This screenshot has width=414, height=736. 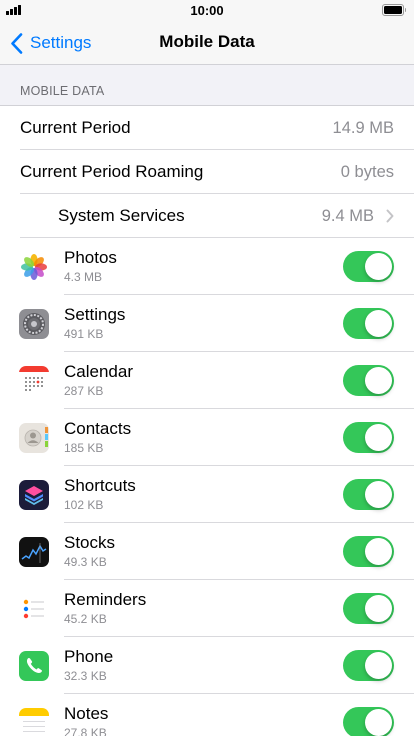 What do you see at coordinates (368, 721) in the screenshot?
I see `notes-toggle` at bounding box center [368, 721].